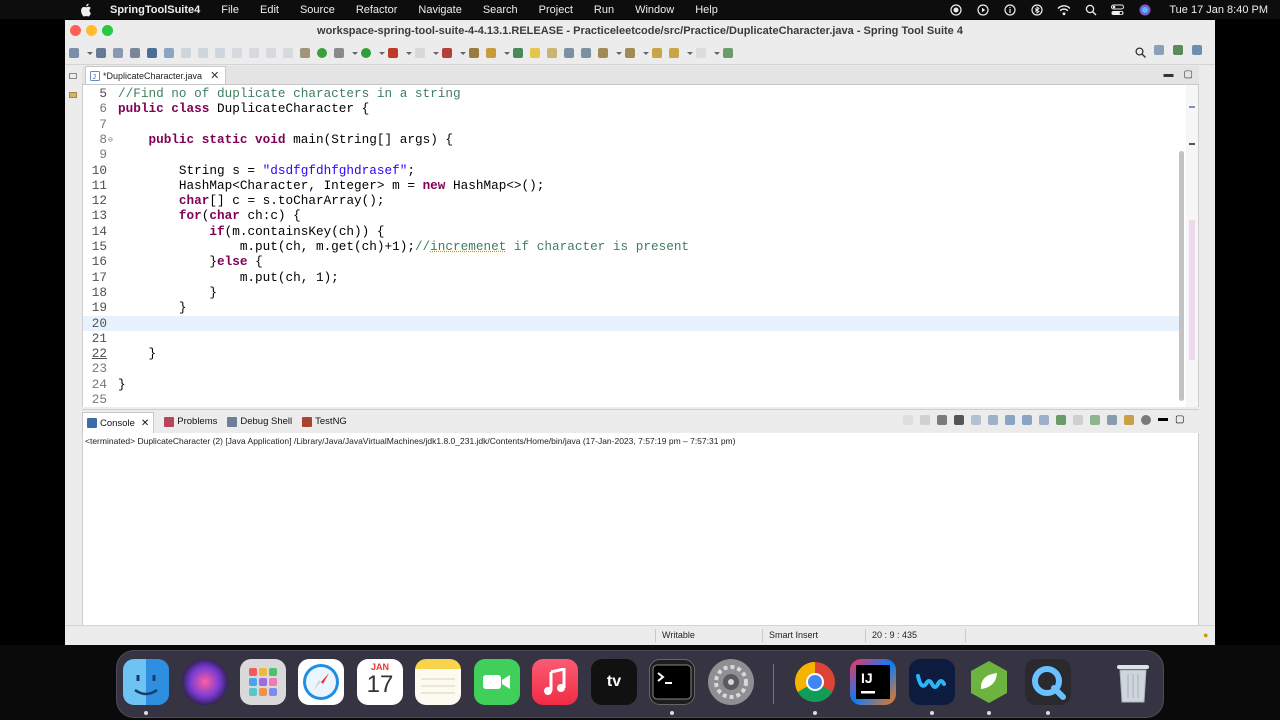  What do you see at coordinates (959, 420) in the screenshot?
I see `remove-all-launches-icon` at bounding box center [959, 420].